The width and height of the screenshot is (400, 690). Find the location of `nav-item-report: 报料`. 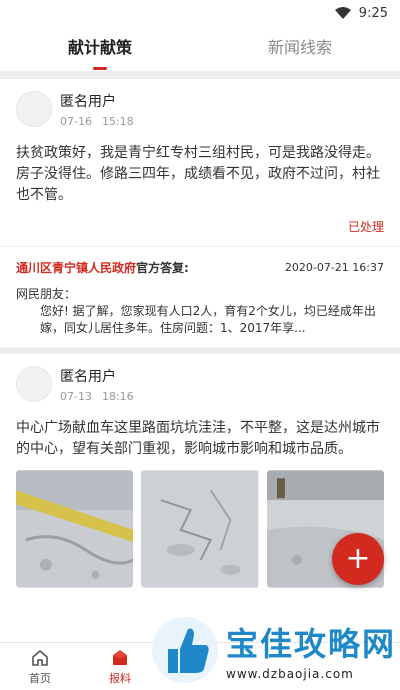

nav-item-report: 报料 is located at coordinates (120, 666).